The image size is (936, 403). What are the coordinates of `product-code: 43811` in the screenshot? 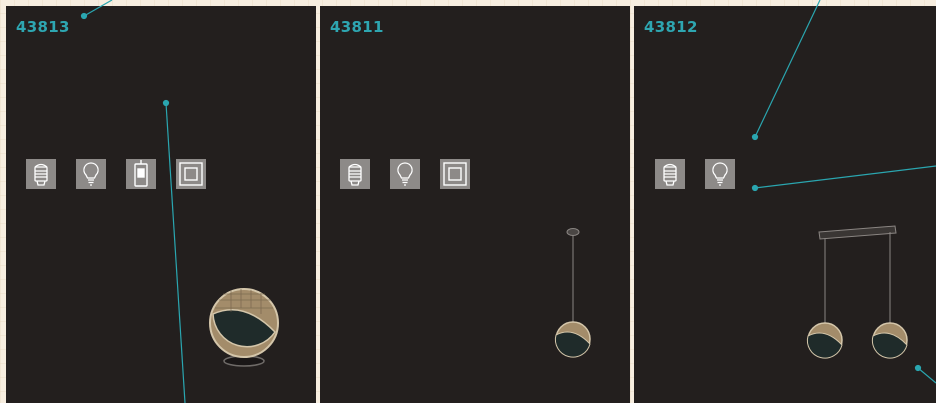 It's located at (357, 27).